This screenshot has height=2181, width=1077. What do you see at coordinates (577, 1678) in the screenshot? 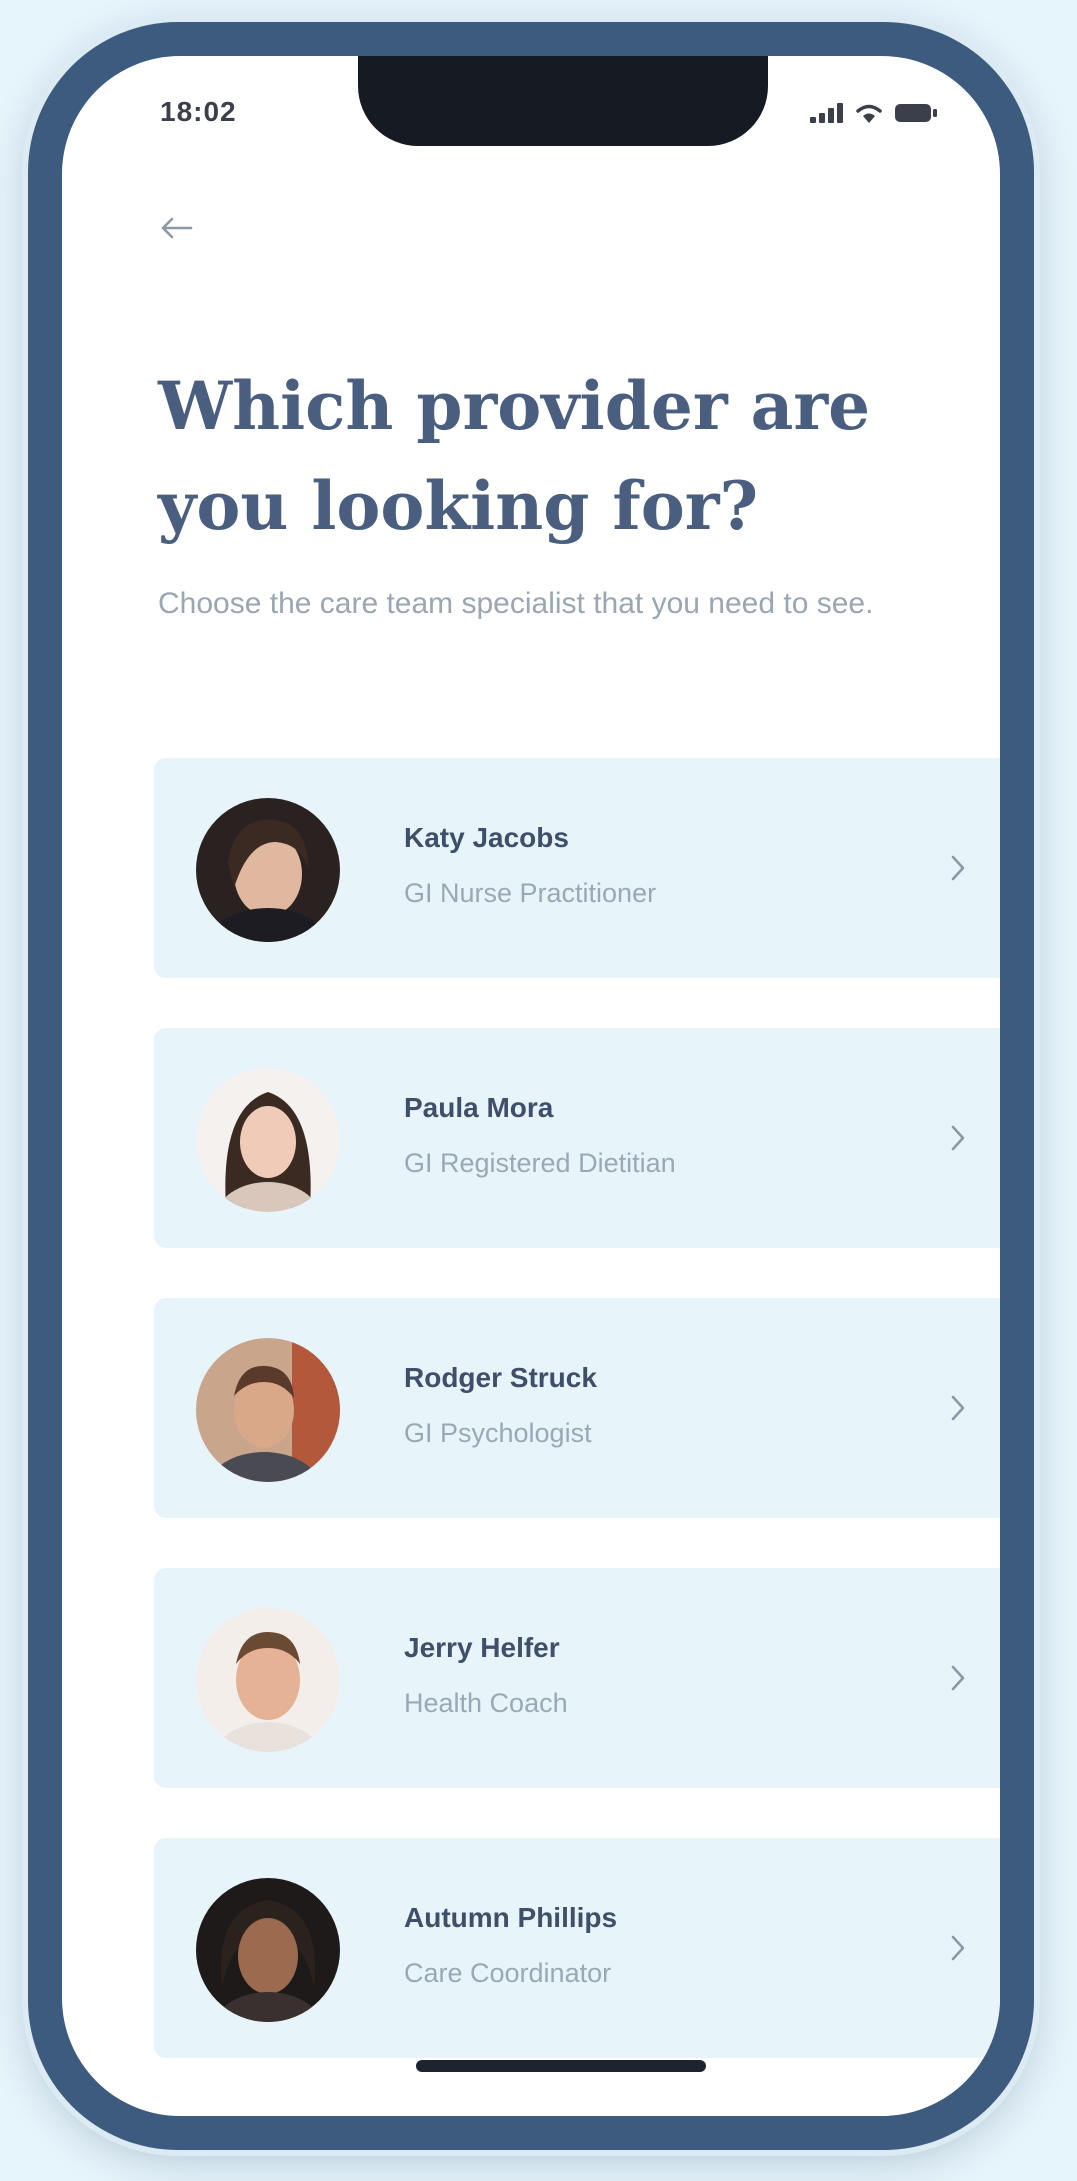
I see `provider-card-jerry-helfer: Jerry Helfer Health Coach` at bounding box center [577, 1678].